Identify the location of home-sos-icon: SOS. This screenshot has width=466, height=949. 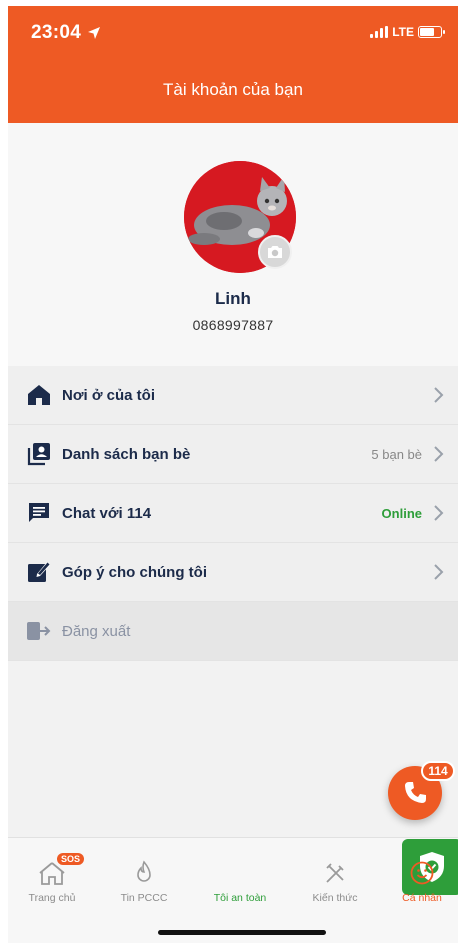
(52, 869).